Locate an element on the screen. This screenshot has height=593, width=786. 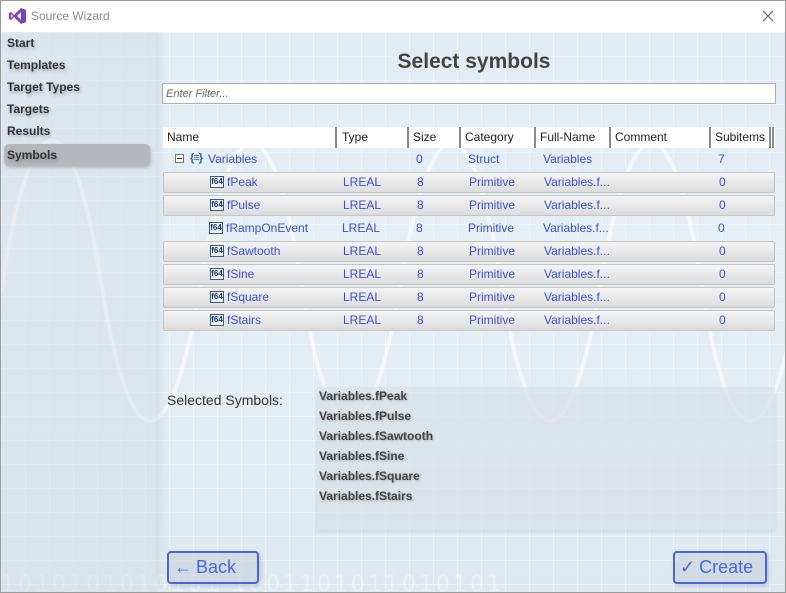
column-header-full-name: Full-Name is located at coordinates (572, 137).